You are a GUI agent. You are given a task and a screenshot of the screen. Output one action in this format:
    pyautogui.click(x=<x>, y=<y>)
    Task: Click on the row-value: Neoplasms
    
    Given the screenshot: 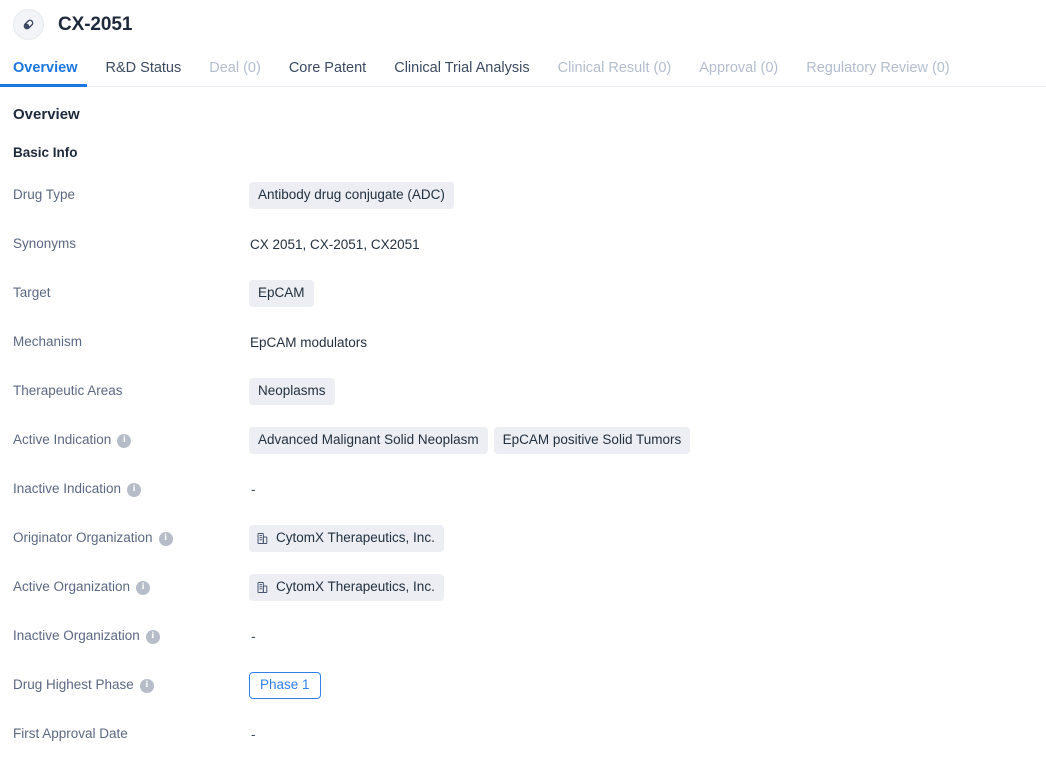 What is the action you would take?
    pyautogui.click(x=641, y=391)
    